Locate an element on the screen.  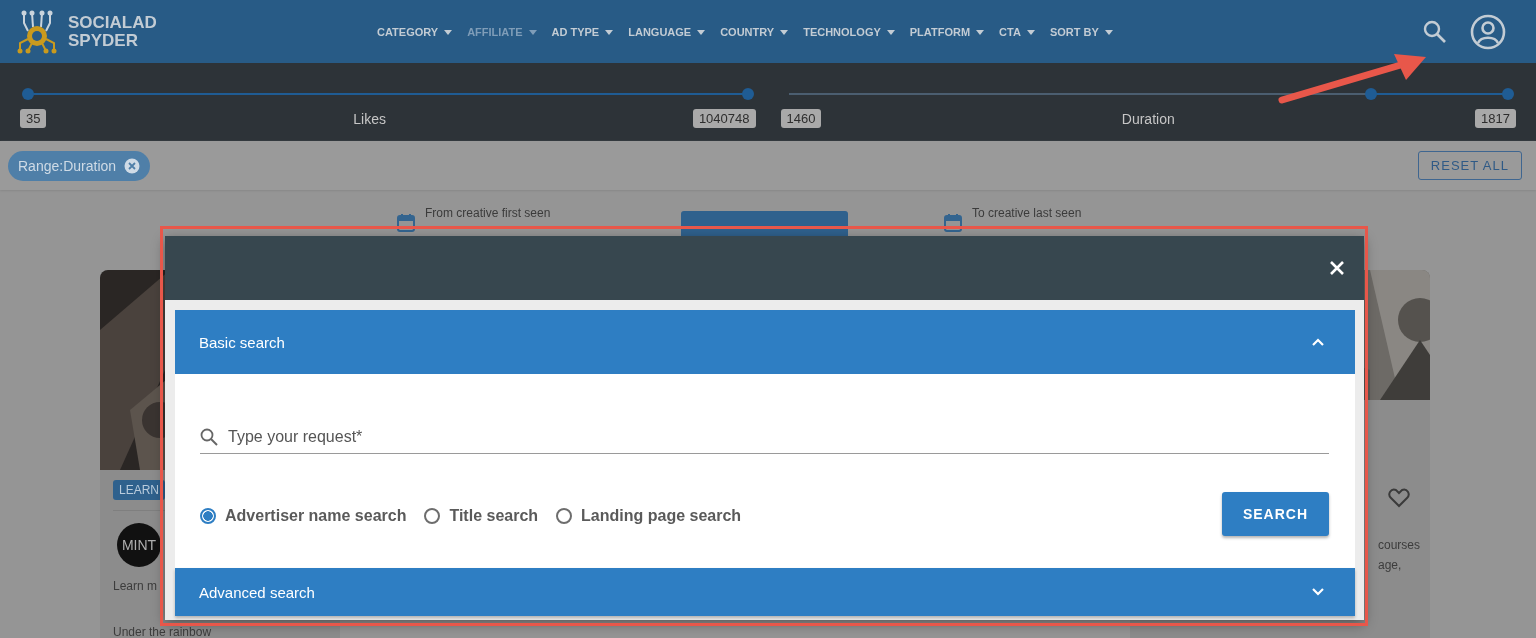
accordion-header: Basic search is located at coordinates (765, 342).